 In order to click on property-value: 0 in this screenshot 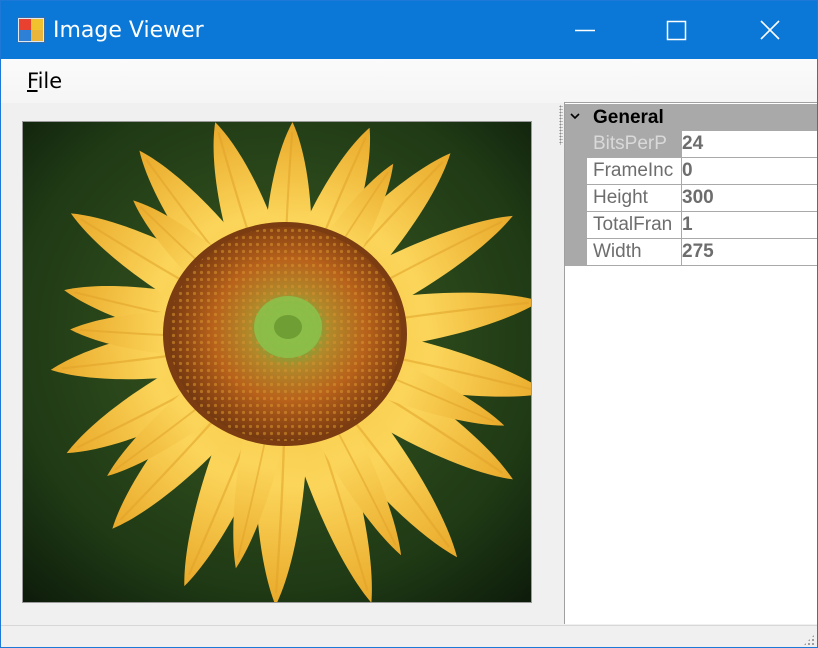, I will do `click(749, 171)`.